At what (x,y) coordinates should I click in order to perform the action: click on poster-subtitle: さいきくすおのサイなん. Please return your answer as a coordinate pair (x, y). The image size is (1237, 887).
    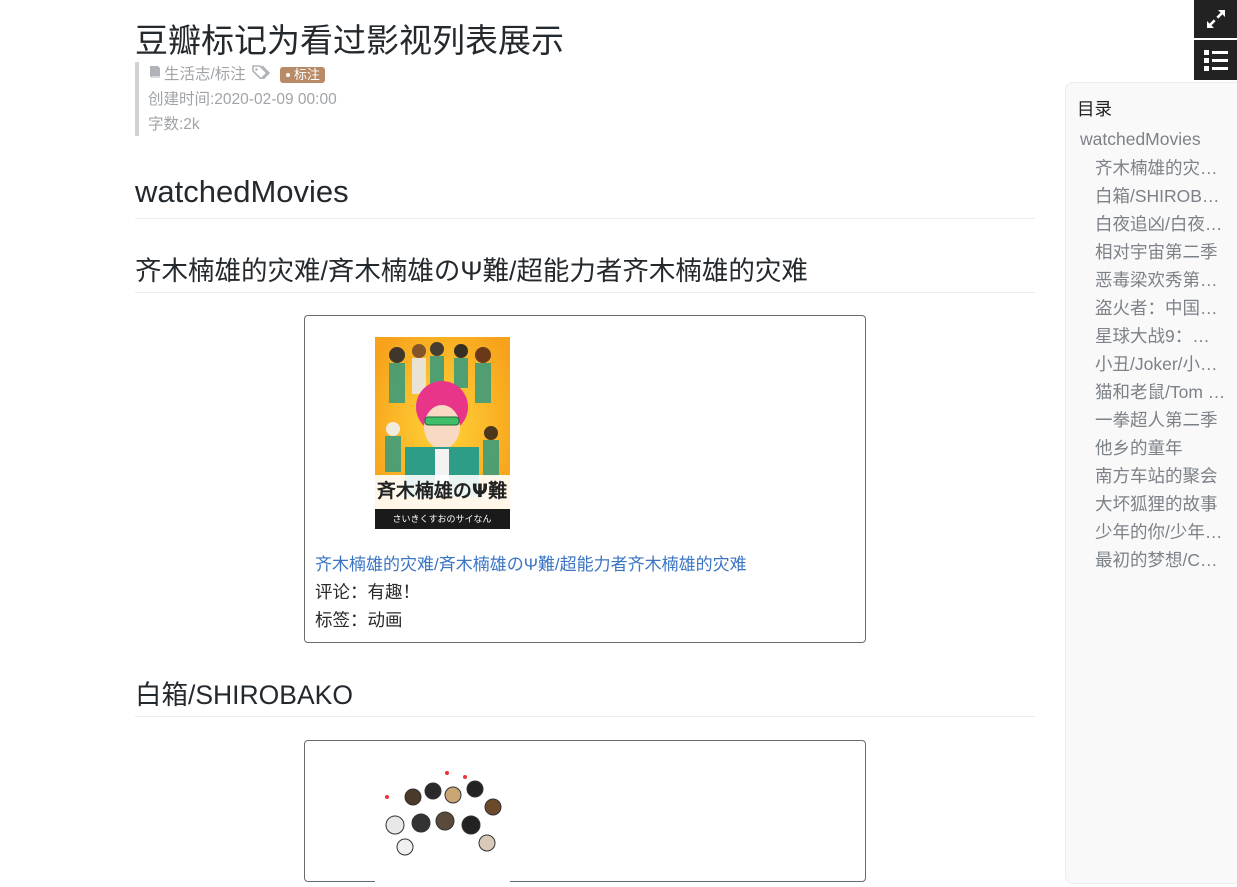
    Looking at the image, I should click on (441, 519).